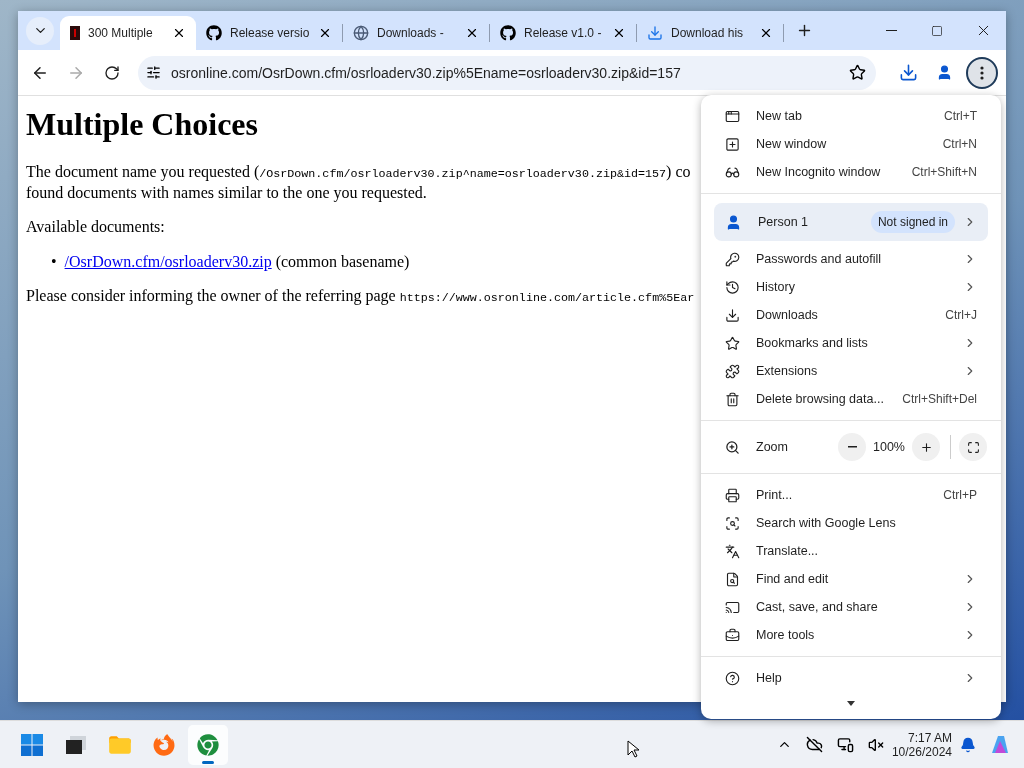 This screenshot has width=1024, height=768. Describe the element at coordinates (416, 33) in the screenshot. I see `browser-tab: Downloads -` at that location.